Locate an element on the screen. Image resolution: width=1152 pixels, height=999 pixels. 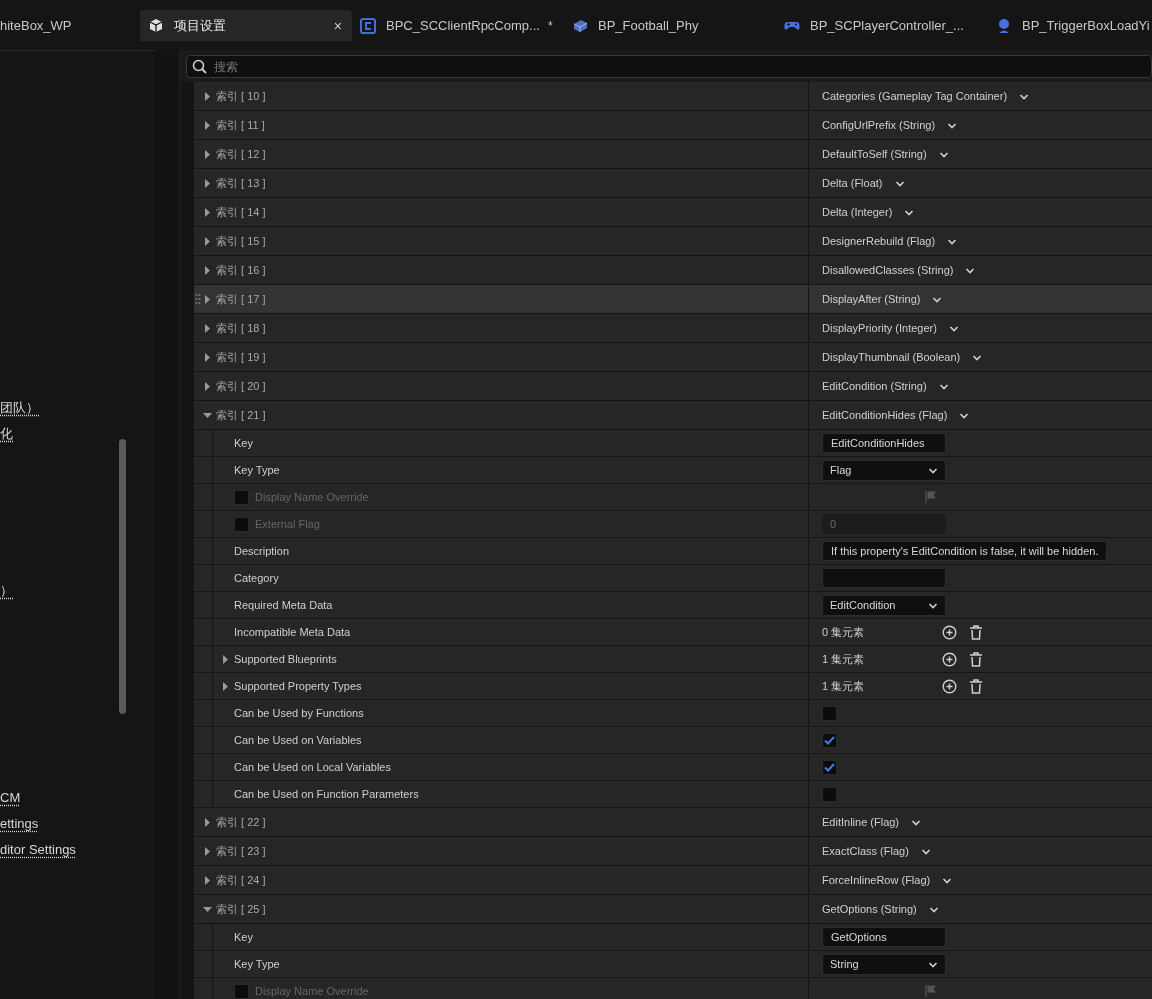
type-dropdown: Delta (Integer) is located at coordinates (868, 212).